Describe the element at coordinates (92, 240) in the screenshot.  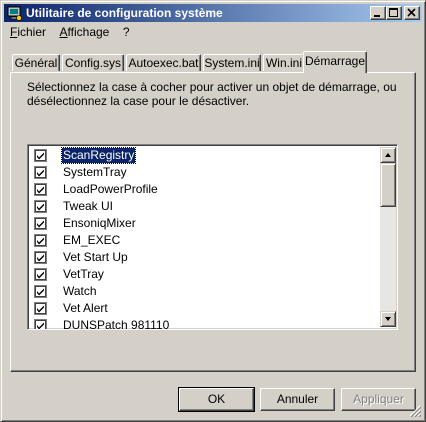
I see `list-item-label: EM_EXEC` at that location.